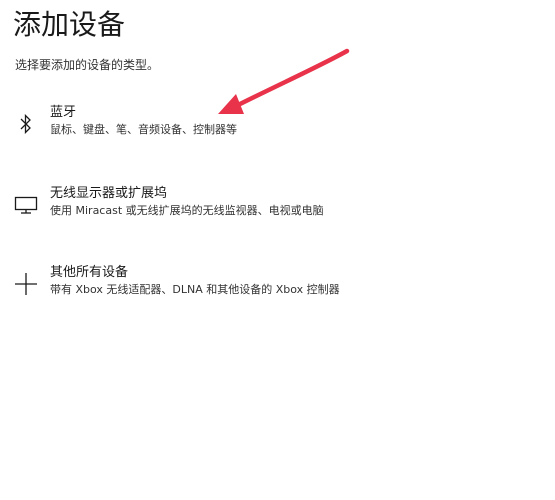 The image size is (555, 500). I want to click on option-wireless-display-description: 使用 Miracast 或无线扩展坞的无线监视器、电视或电脑, so click(187, 210).